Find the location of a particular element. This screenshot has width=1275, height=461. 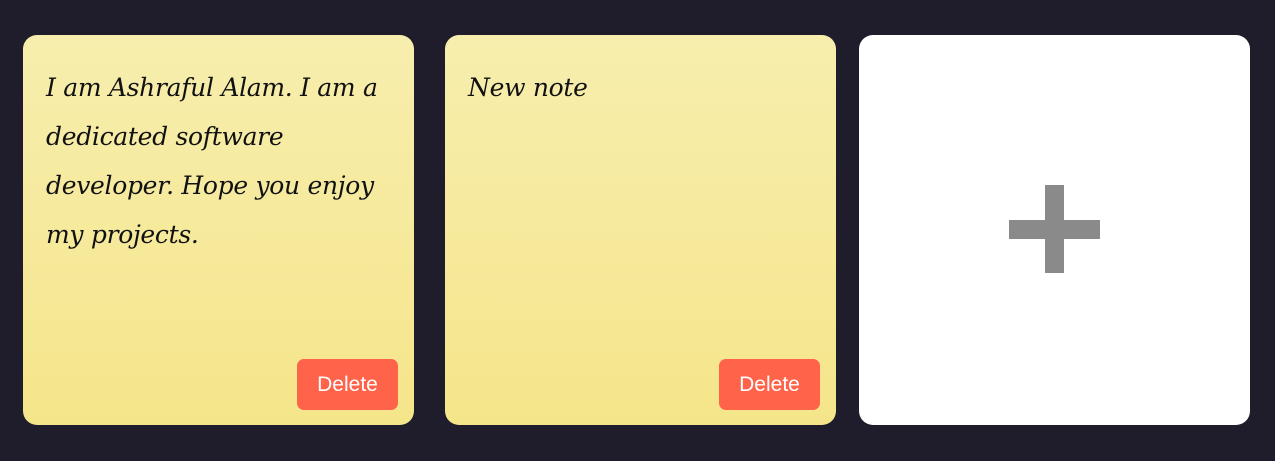

plus-icon is located at coordinates (1054, 229).